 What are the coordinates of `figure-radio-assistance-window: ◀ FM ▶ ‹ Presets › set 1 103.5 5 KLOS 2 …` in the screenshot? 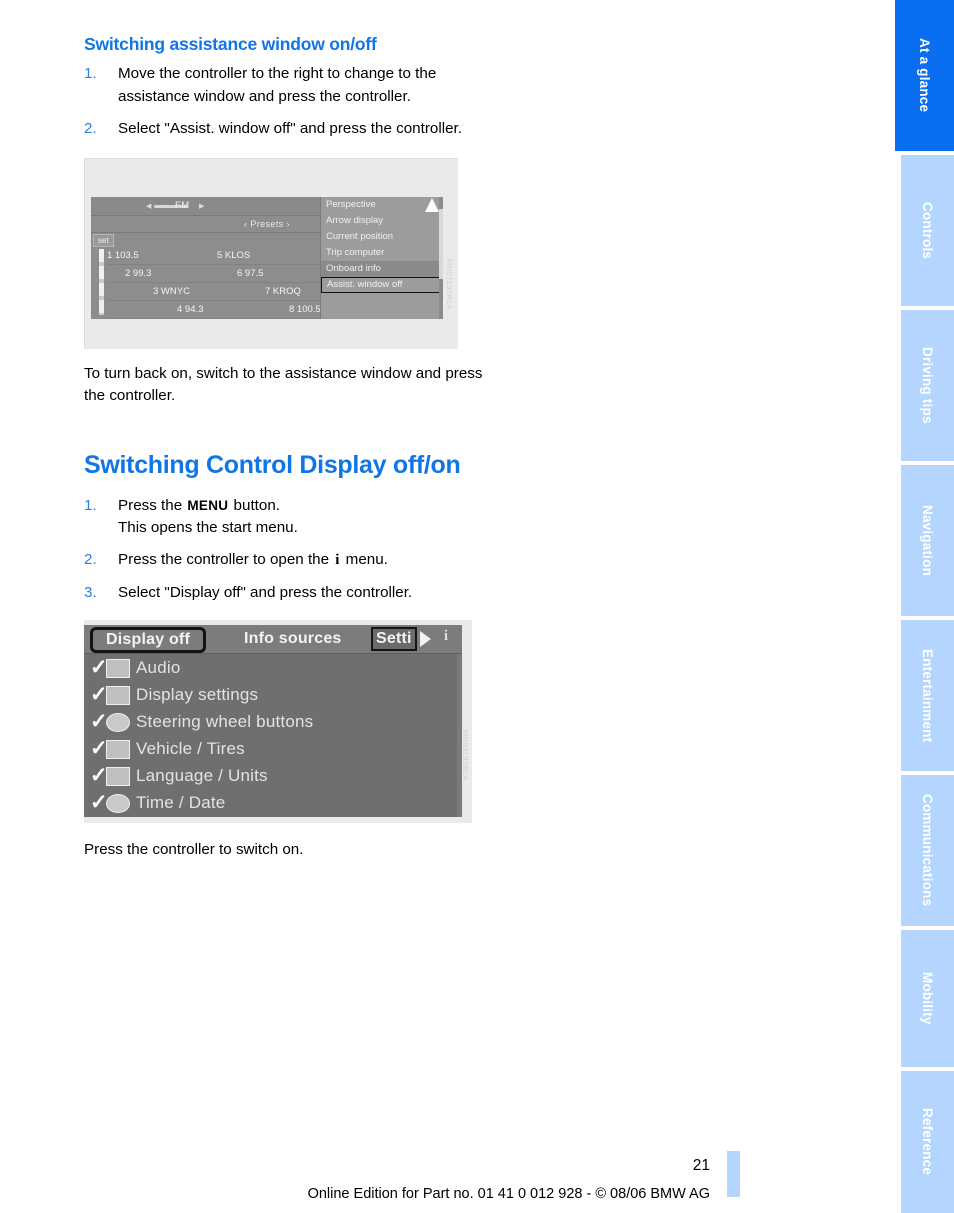 It's located at (271, 253).